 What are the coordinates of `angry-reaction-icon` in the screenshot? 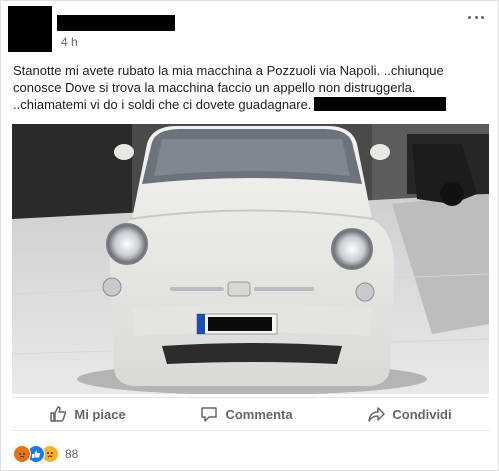 It's located at (22, 454).